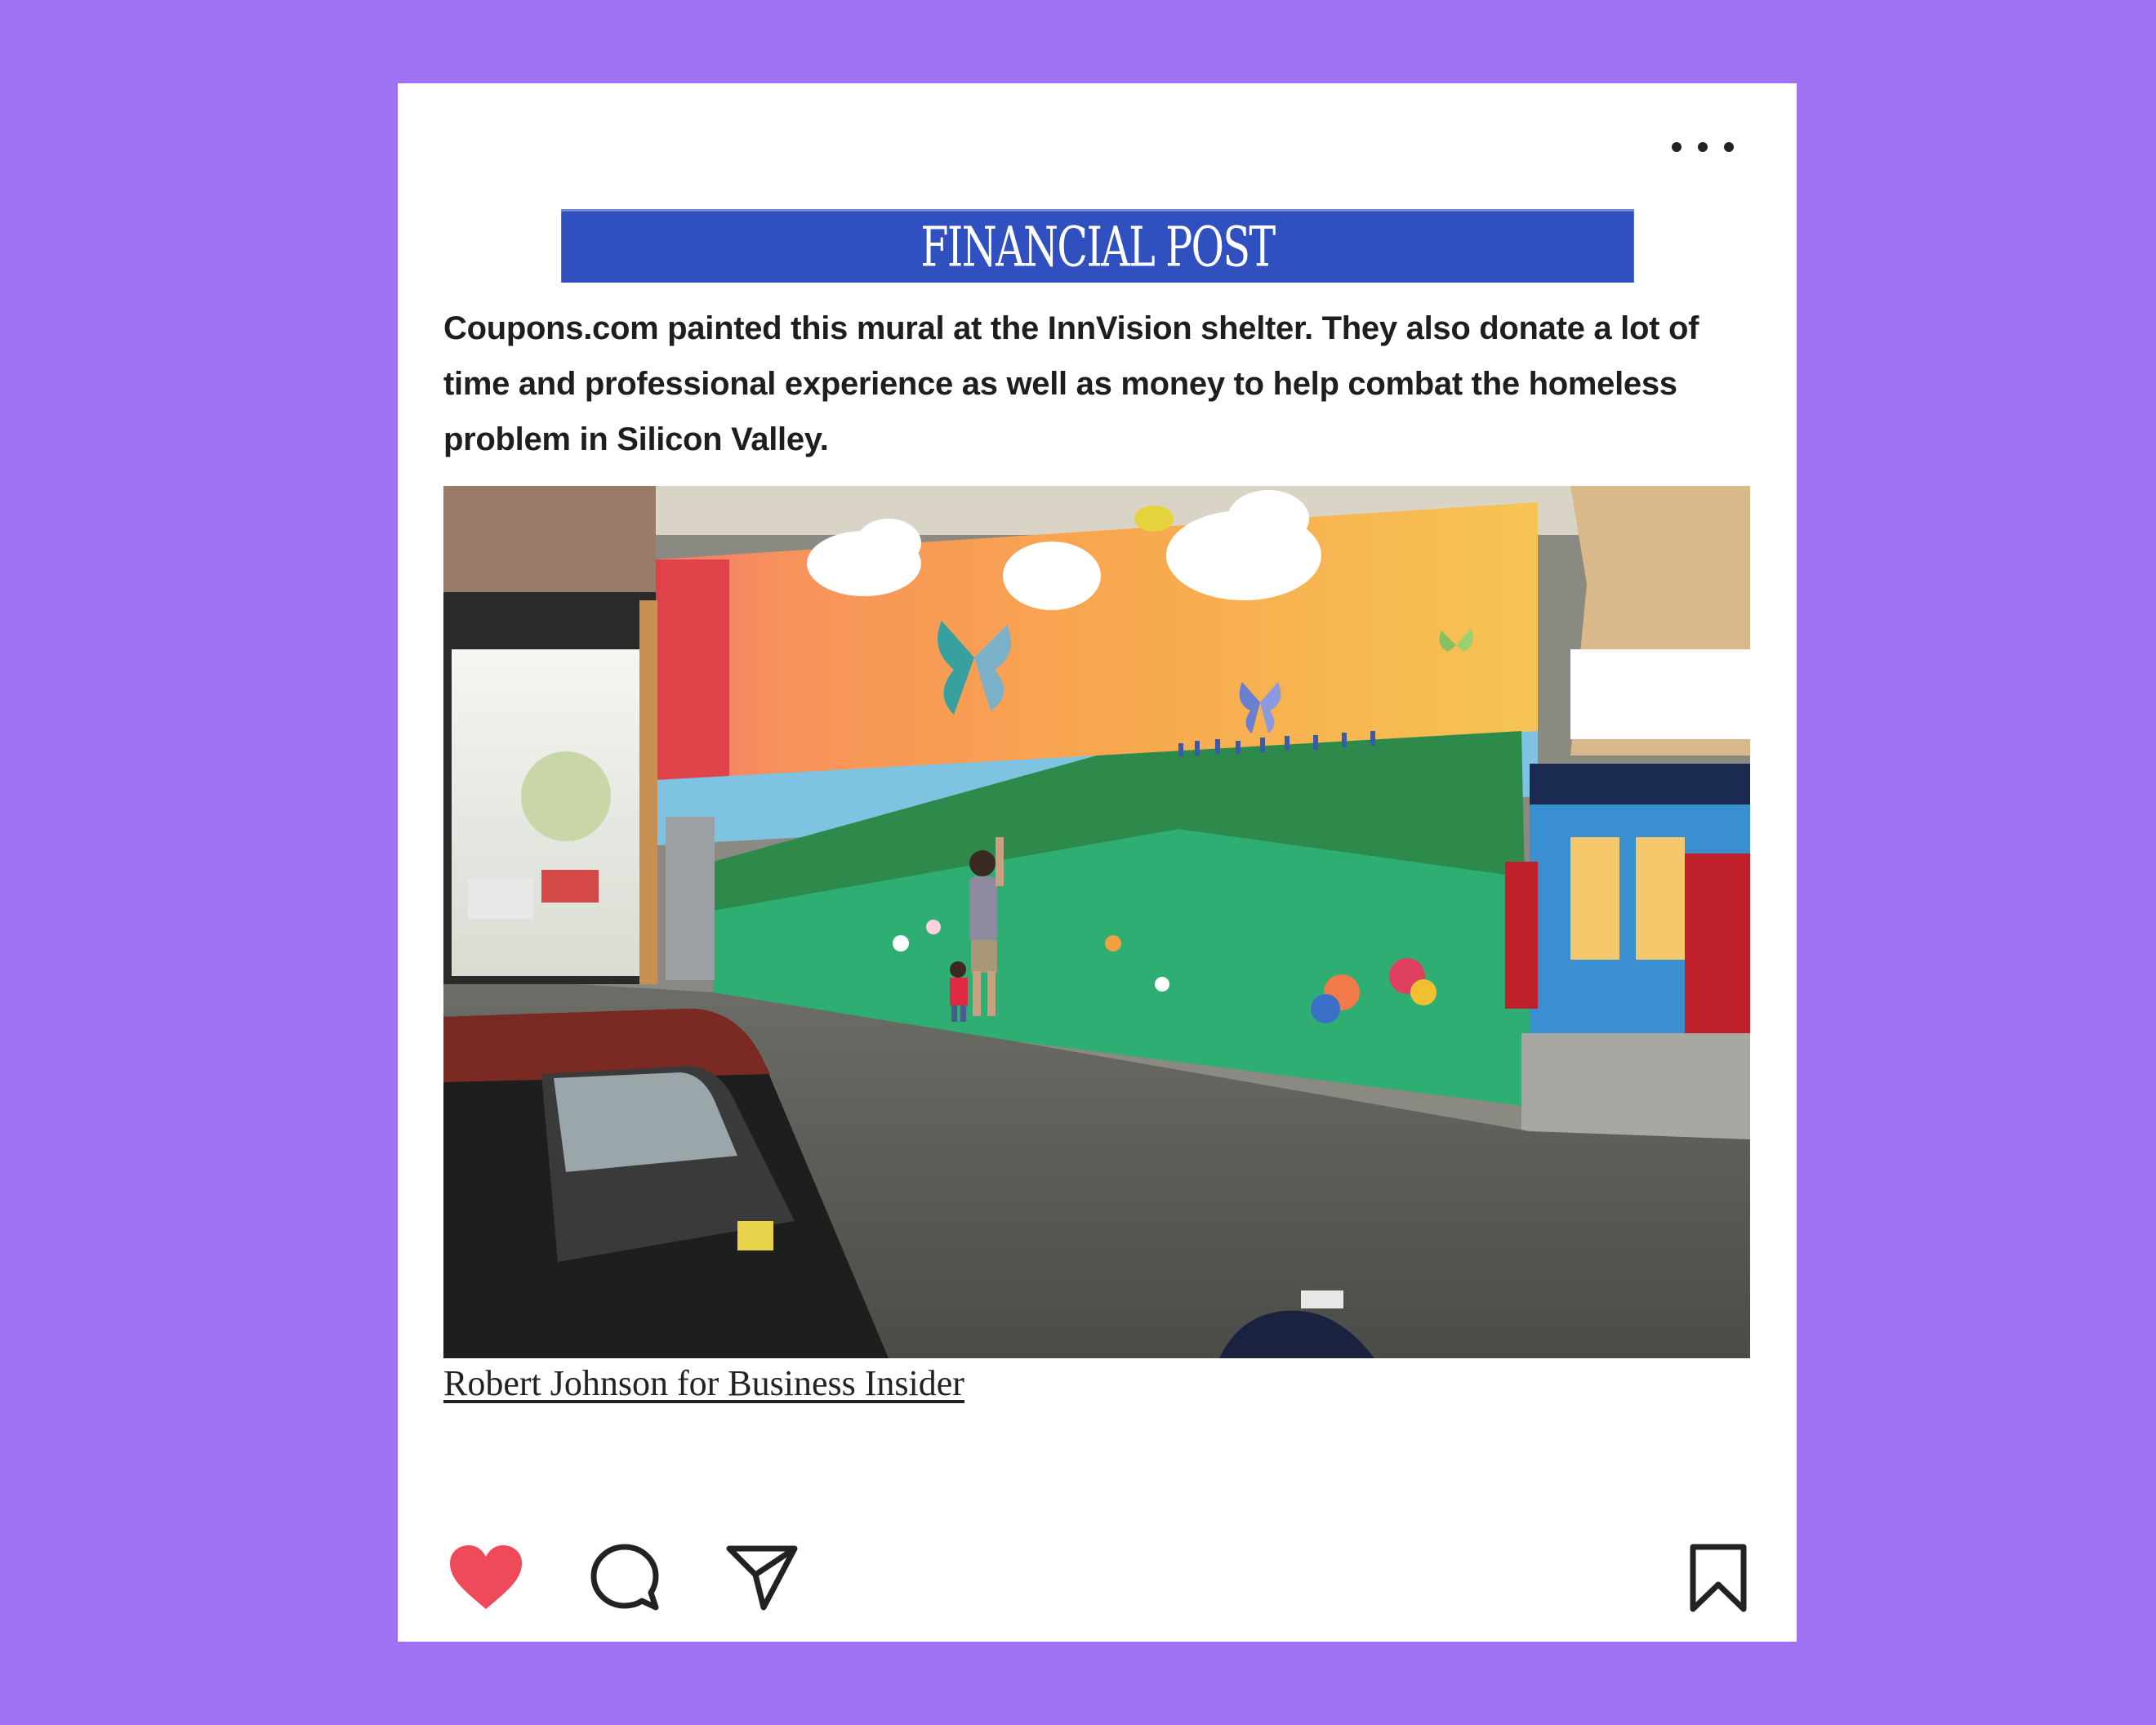 The height and width of the screenshot is (1725, 2156). I want to click on bookmark-icon, so click(1718, 1578).